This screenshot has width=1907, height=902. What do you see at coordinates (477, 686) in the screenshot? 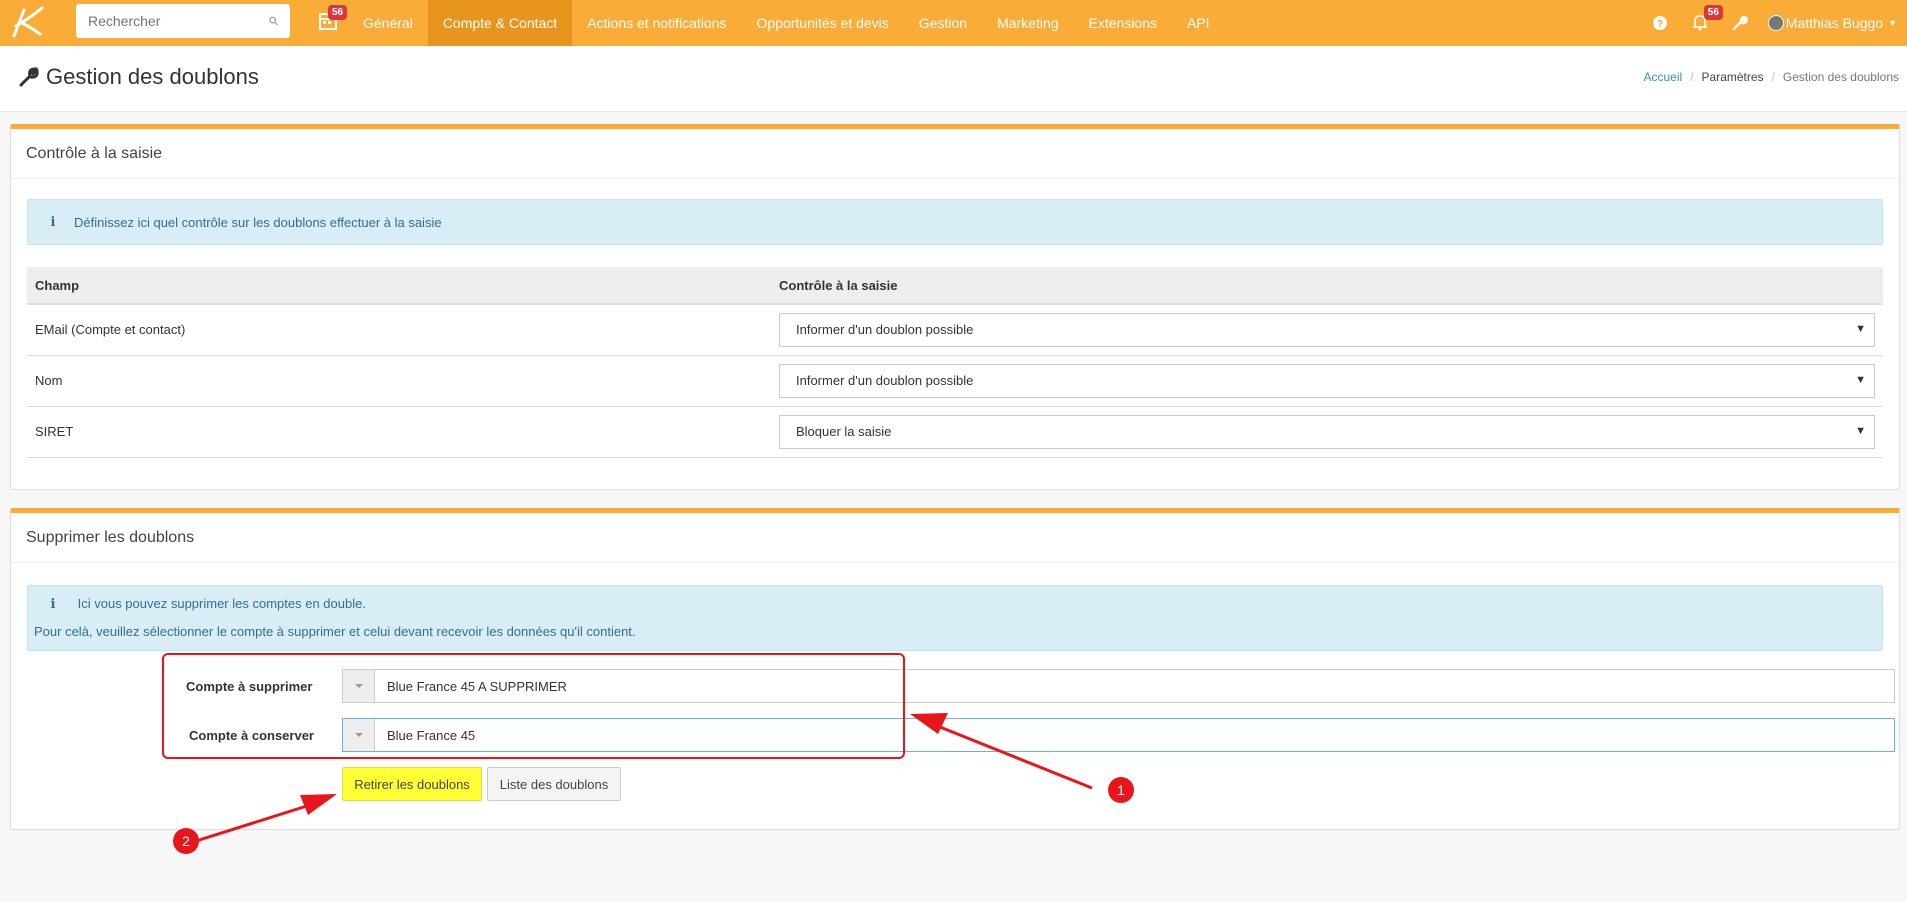
I see `combo-value: Blue France 45 A SUPPRIMER` at bounding box center [477, 686].